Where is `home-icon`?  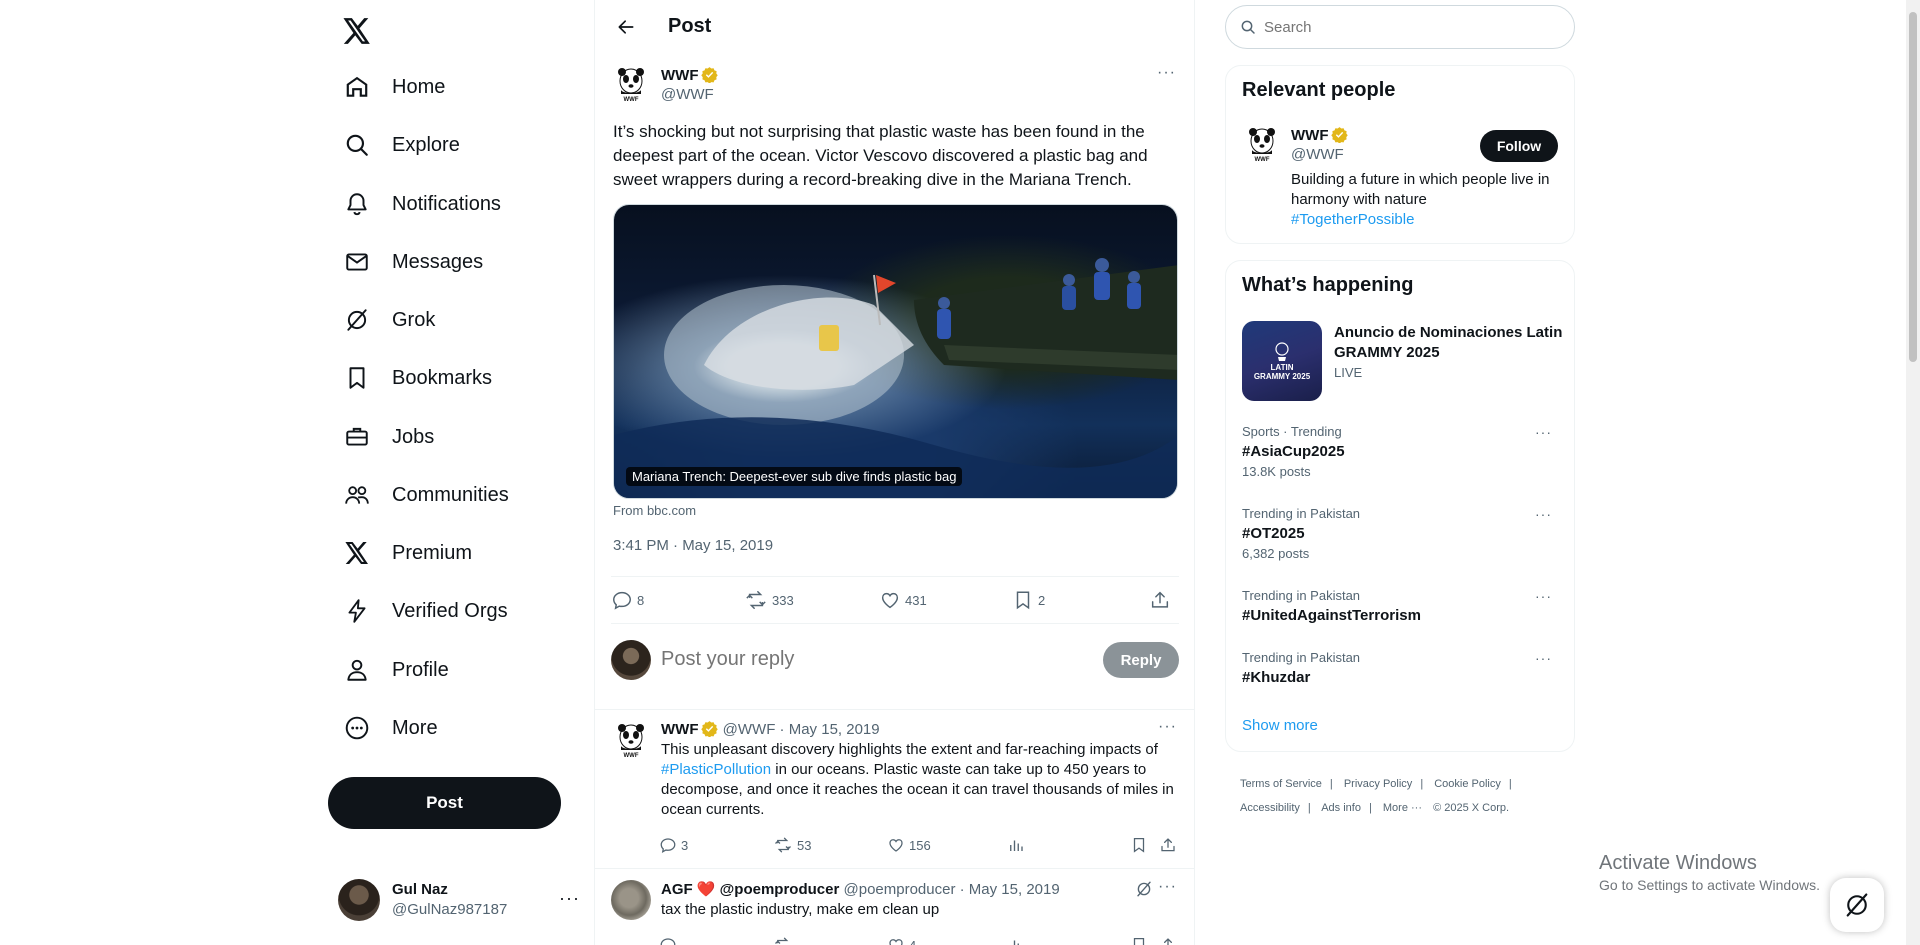
home-icon is located at coordinates (357, 87).